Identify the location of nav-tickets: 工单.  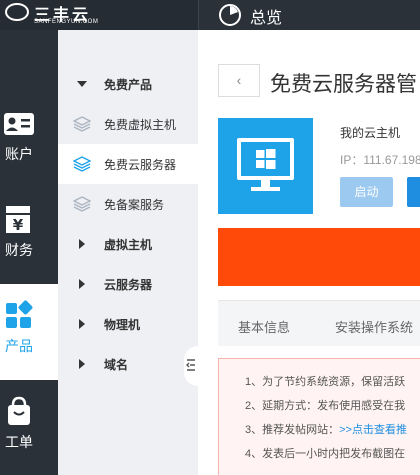
(29, 427).